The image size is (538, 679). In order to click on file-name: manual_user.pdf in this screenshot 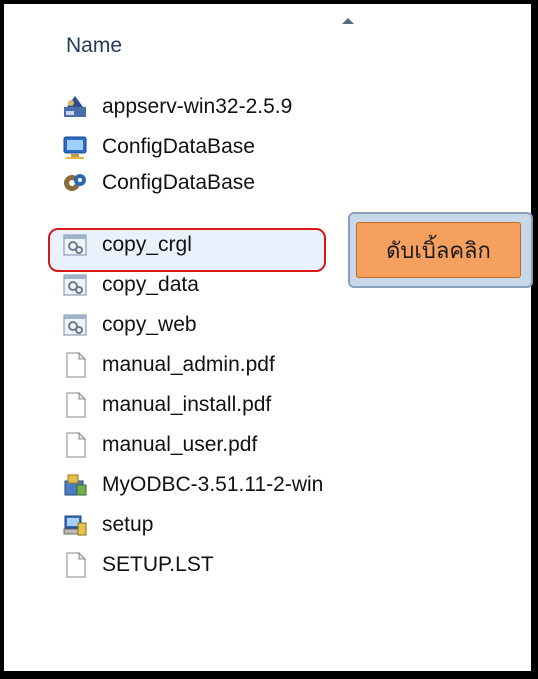, I will do `click(180, 444)`.